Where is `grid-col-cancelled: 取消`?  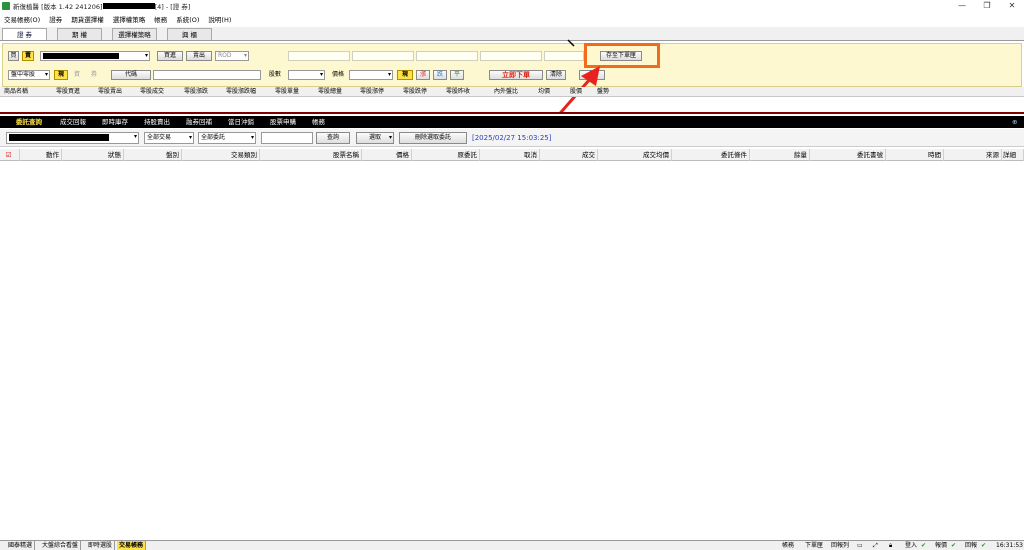
grid-col-cancelled: 取消 is located at coordinates (510, 155).